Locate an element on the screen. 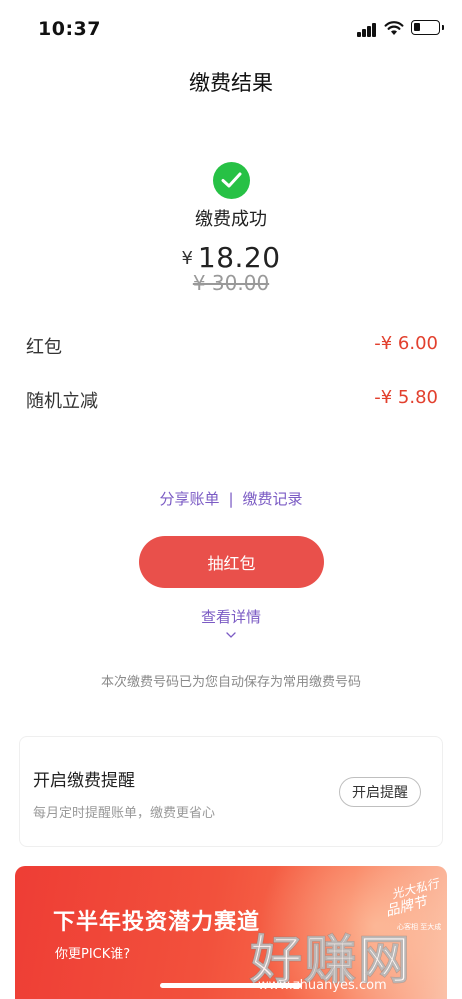 This screenshot has height=999, width=462. reminder-subtitle: 每月定时提醒账单，缴费更省心 is located at coordinates (124, 813).